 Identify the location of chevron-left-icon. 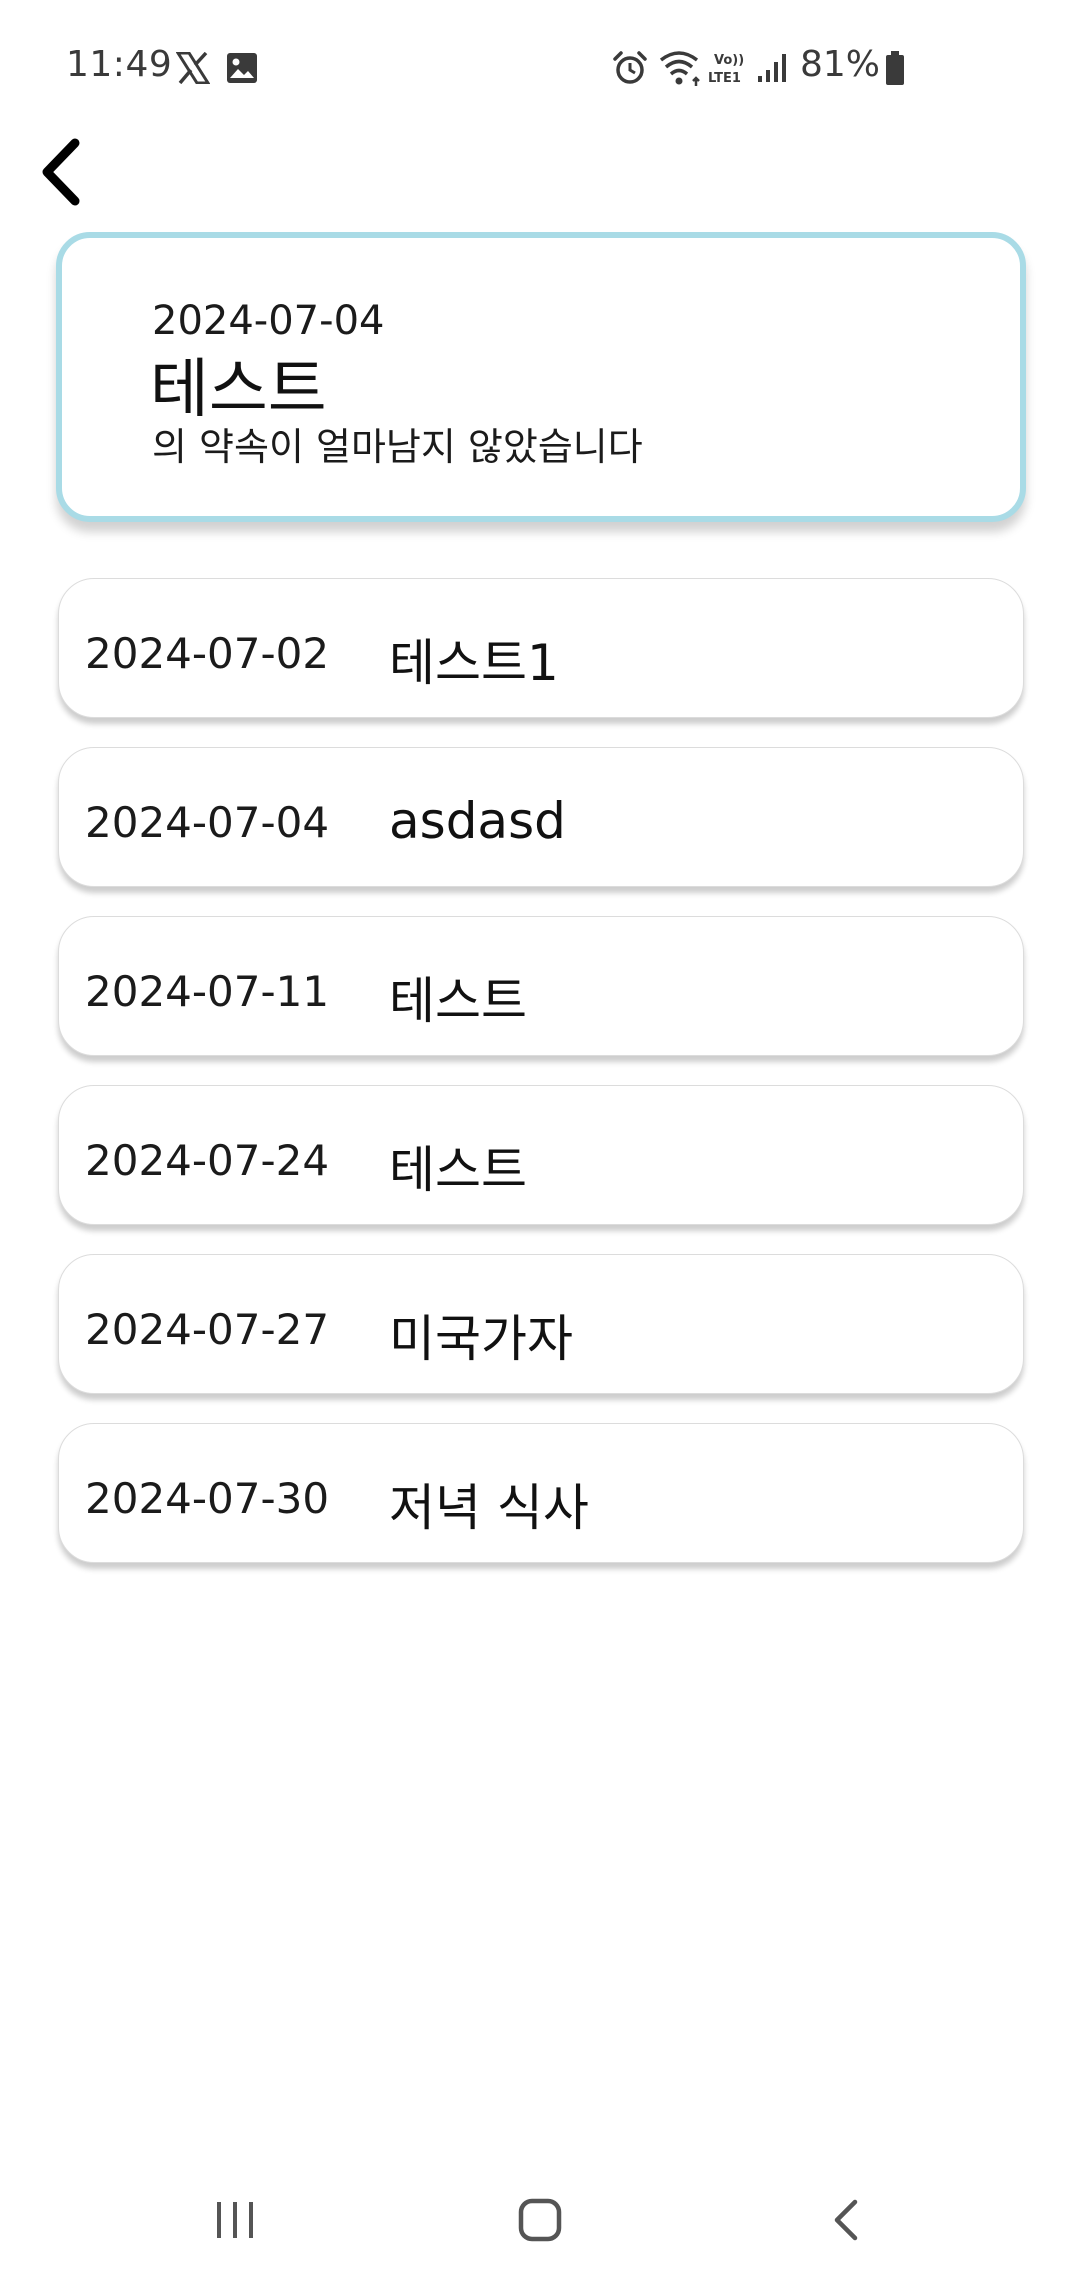
(61, 172).